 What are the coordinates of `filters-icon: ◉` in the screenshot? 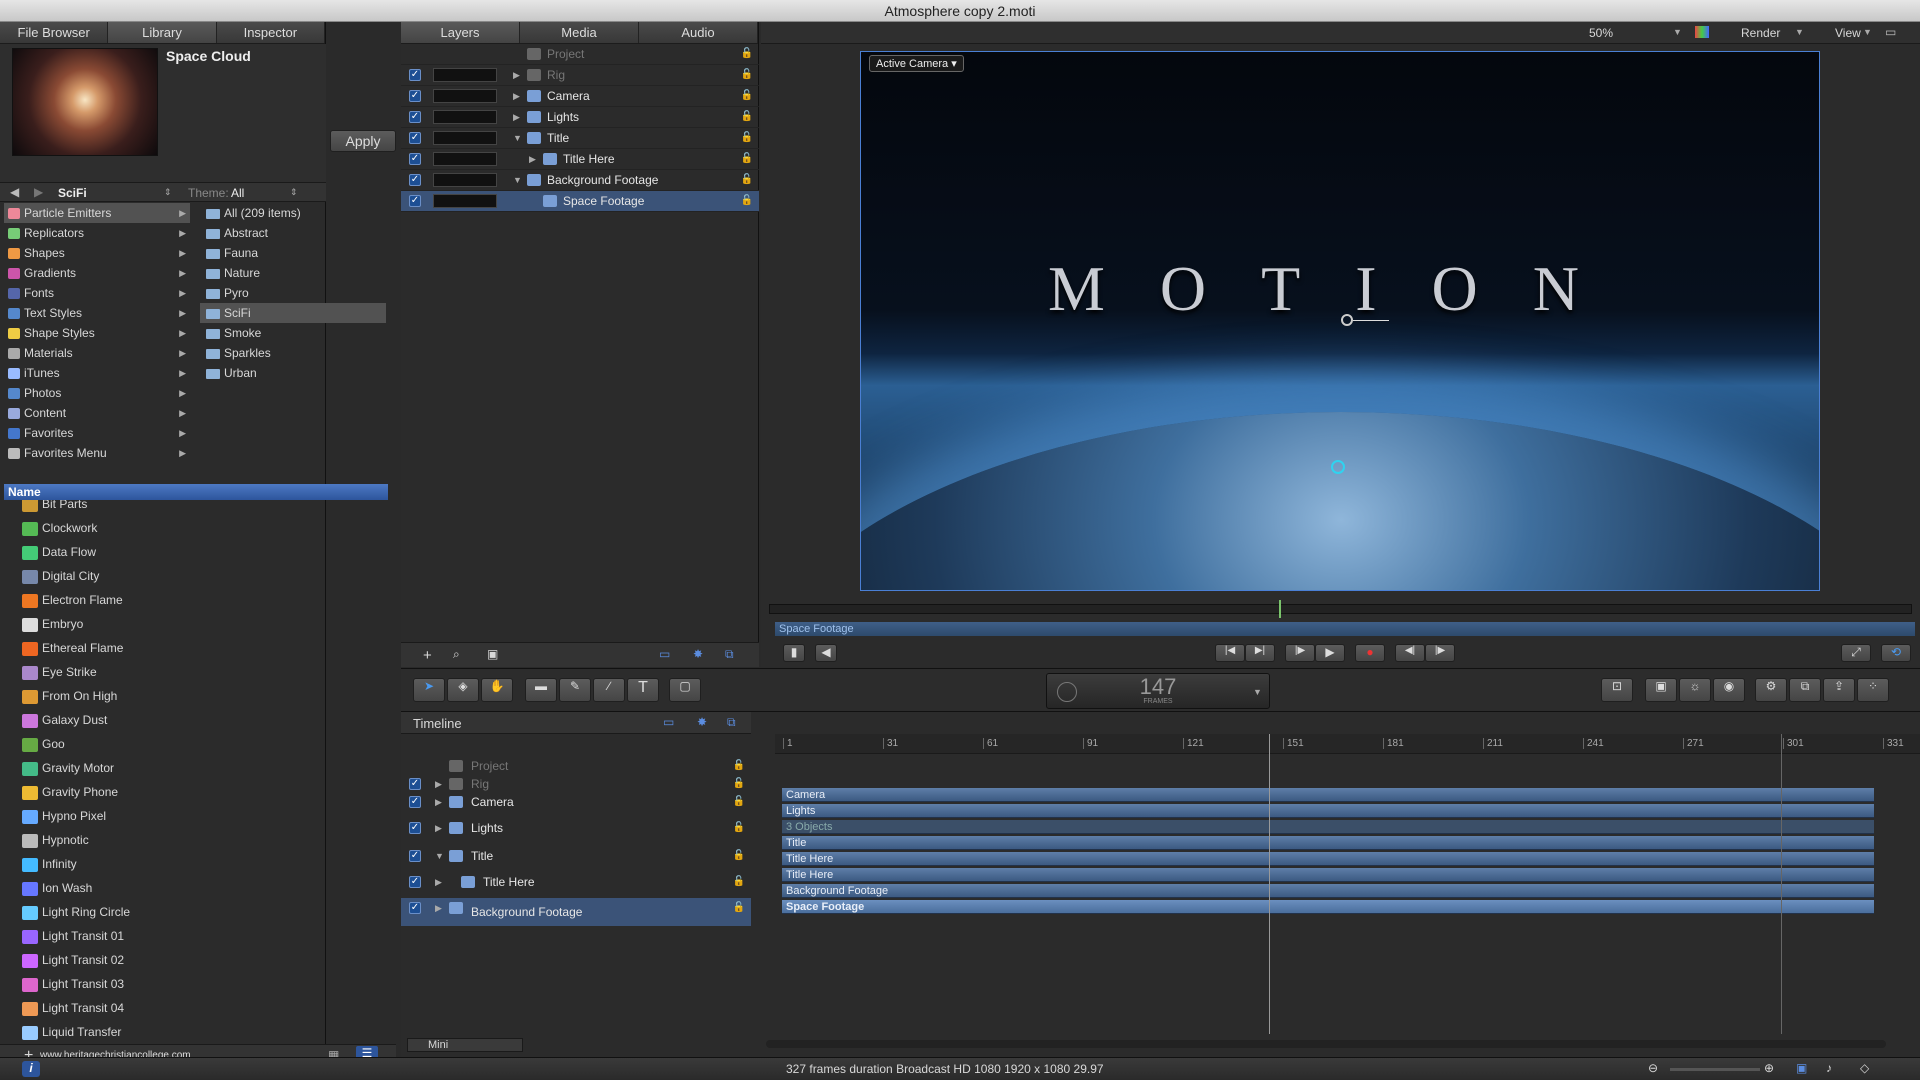 It's located at (1729, 690).